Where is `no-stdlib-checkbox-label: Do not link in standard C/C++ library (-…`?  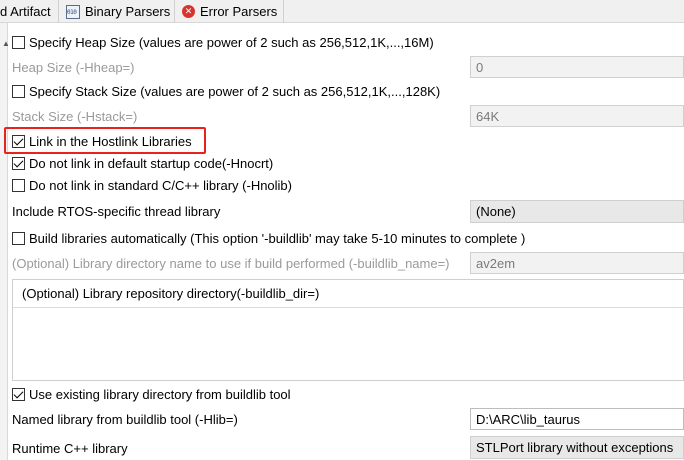 no-stdlib-checkbox-label: Do not link in standard C/C++ library (-… is located at coordinates (160, 185).